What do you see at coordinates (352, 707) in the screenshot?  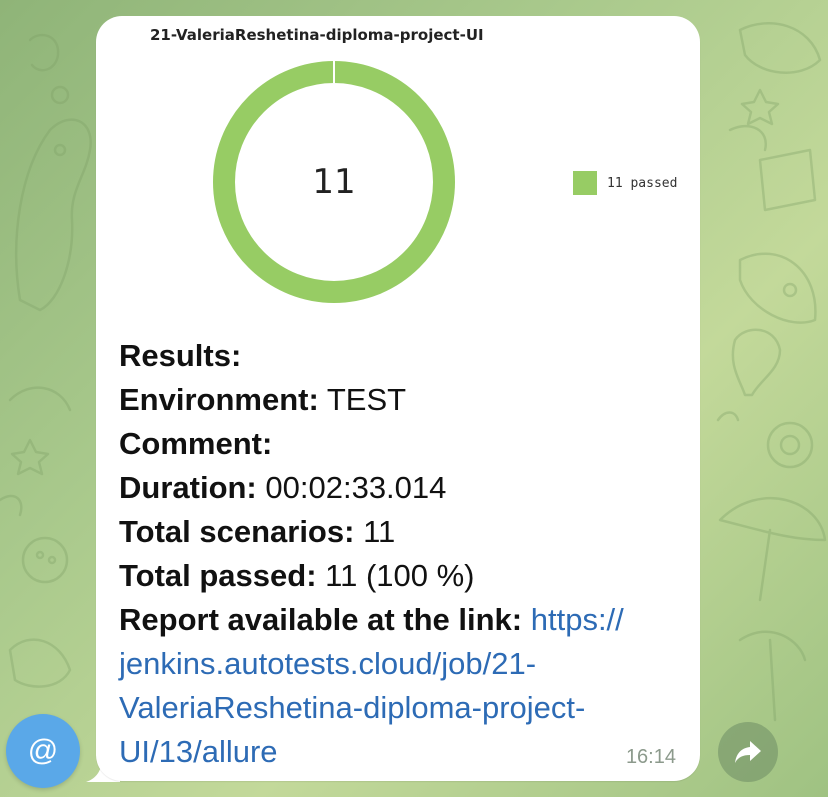 I see `report-link-part-3: ValeriaReshetina-diploma-project-` at bounding box center [352, 707].